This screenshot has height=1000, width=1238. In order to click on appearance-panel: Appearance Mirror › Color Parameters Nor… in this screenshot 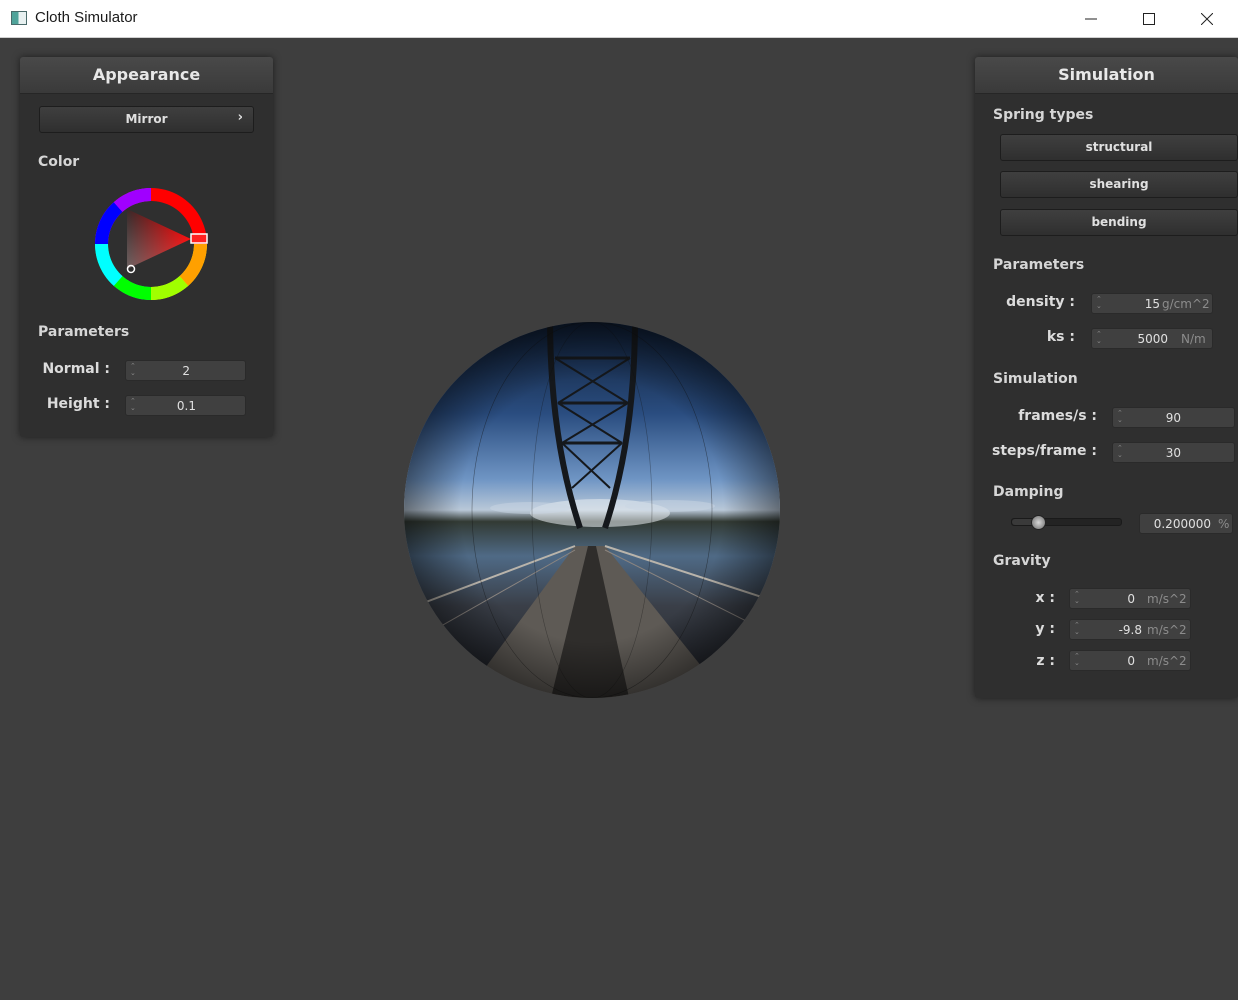, I will do `click(146, 247)`.